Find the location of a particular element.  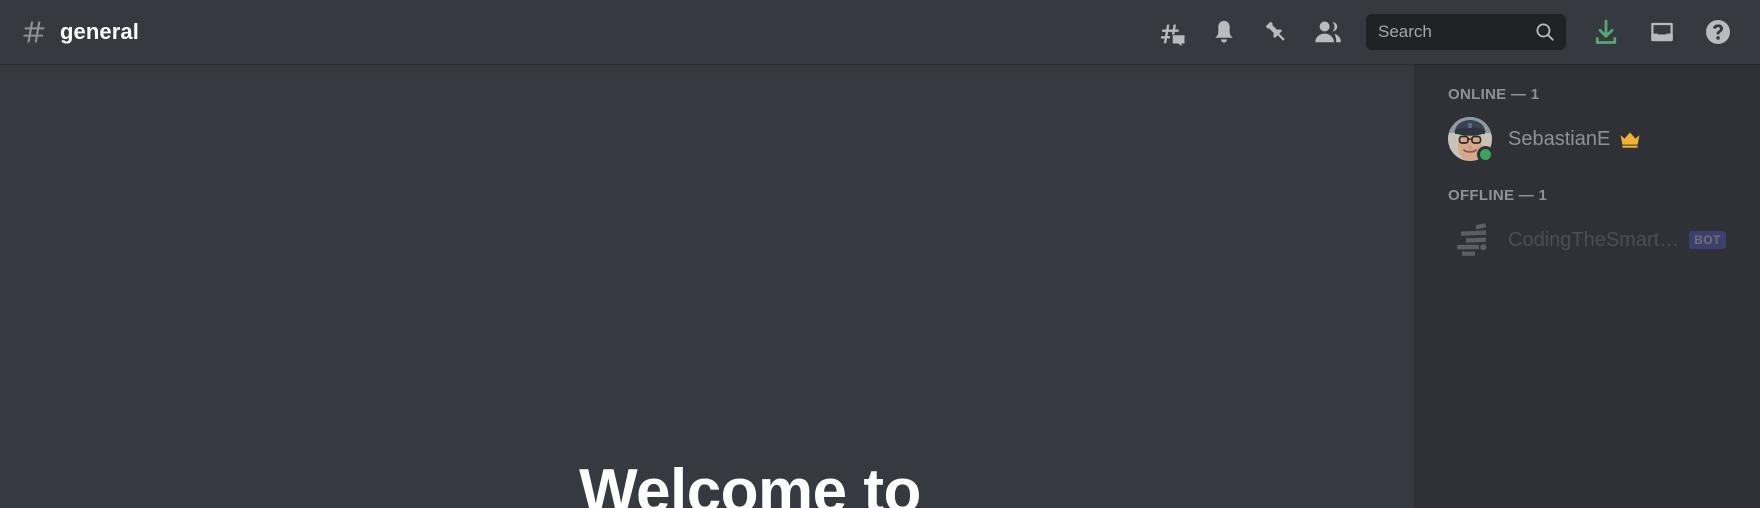

channel-name: general is located at coordinates (99, 31).